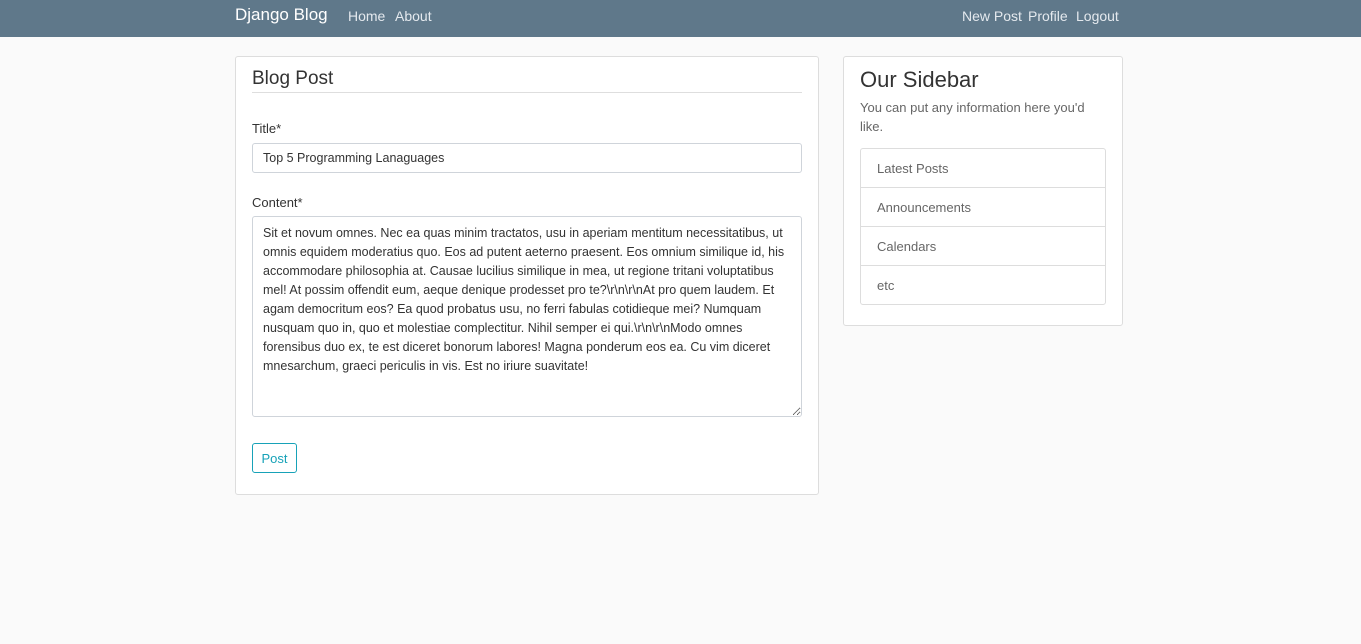 The image size is (1361, 644). I want to click on sidebar-list: Latest Posts Announcements Calendars etc, so click(983, 226).